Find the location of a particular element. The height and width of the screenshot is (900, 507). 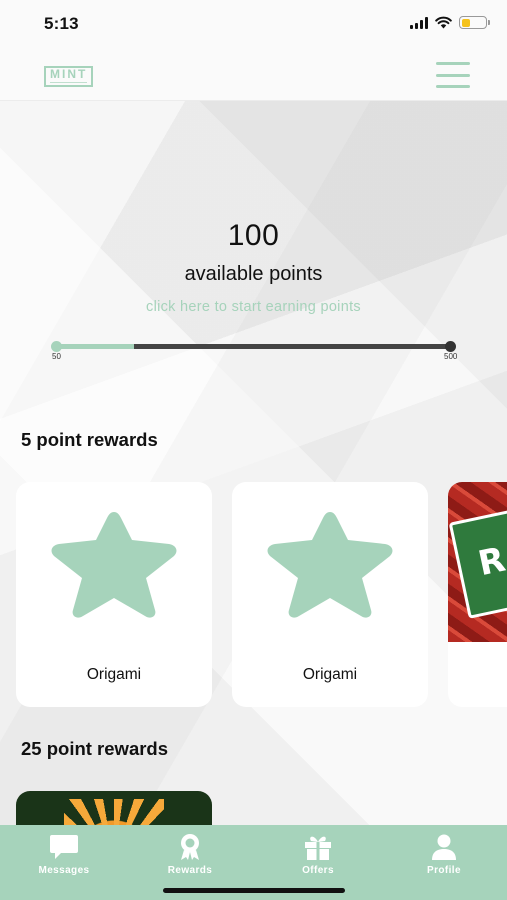

progress-min-label: 50 is located at coordinates (56, 356).